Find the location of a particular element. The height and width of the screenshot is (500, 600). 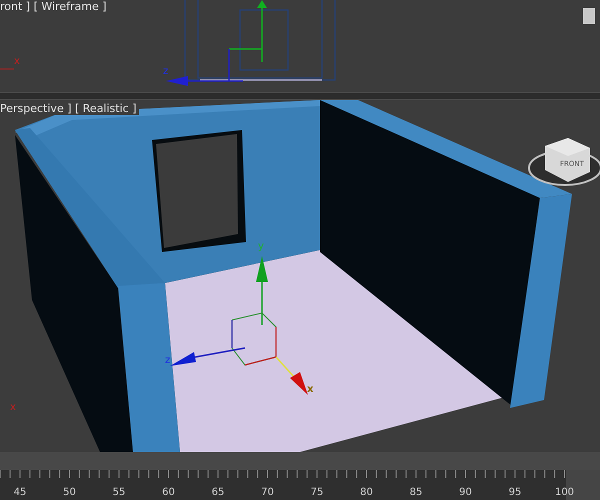

axis-label: y is located at coordinates (261, 246).